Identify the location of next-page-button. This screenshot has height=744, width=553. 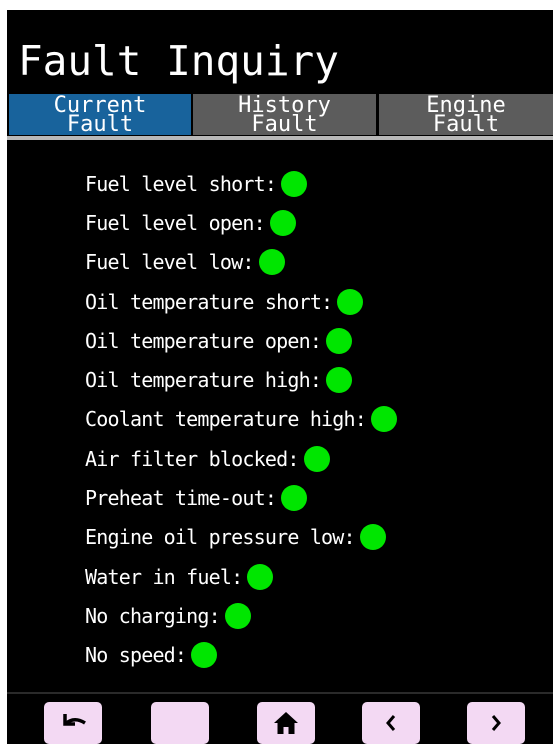
(496, 723).